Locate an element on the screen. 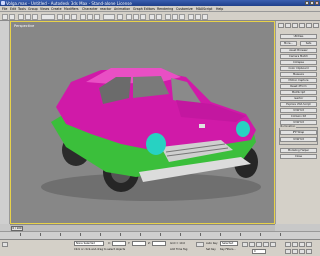  uvw-kit-button-3: UVW Kit is located at coordinates (298, 139).